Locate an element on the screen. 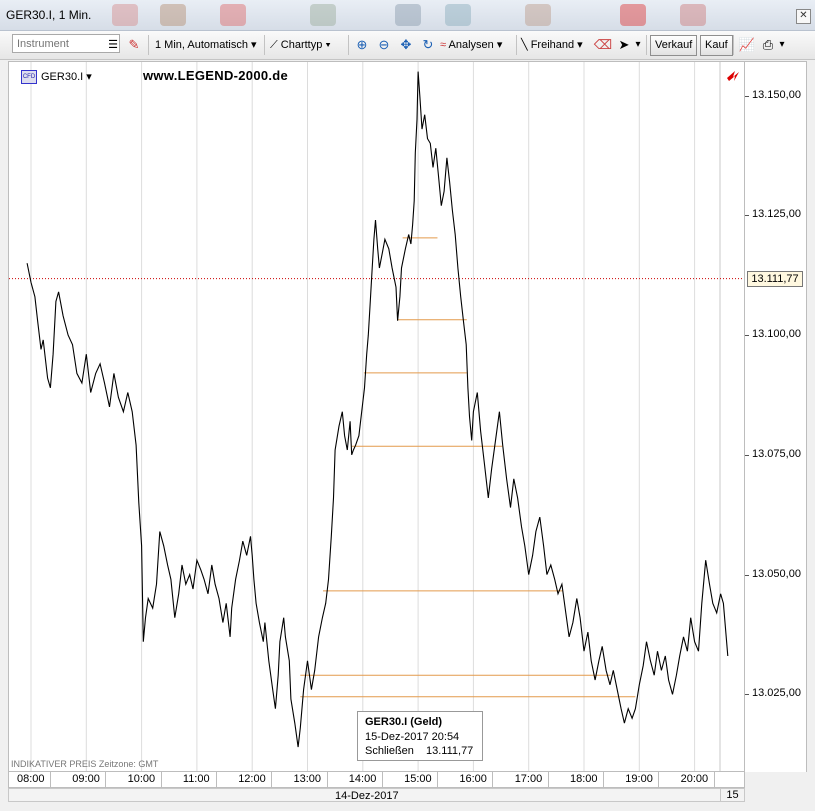 This screenshot has width=815, height=811. x-tick-label: 08:00 is located at coordinates (31, 779).